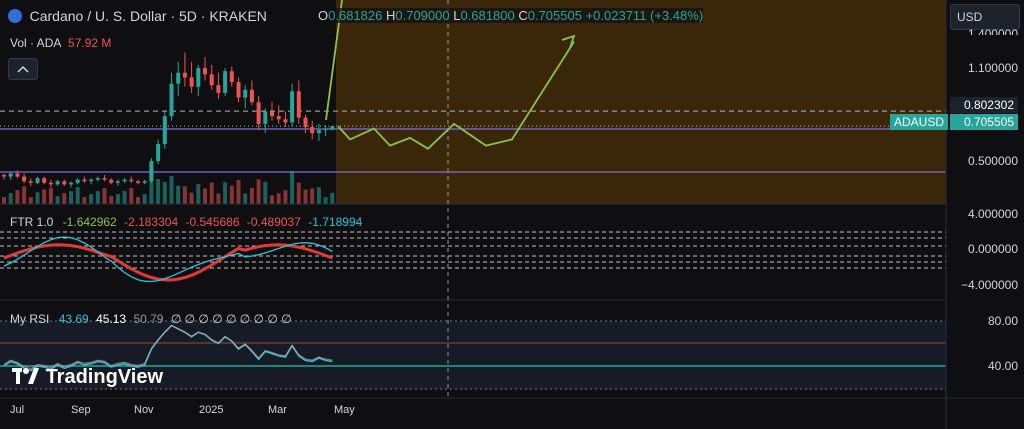 The image size is (1024, 429). I want to click on ftr-axis-label: 4.000000, so click(992, 214).